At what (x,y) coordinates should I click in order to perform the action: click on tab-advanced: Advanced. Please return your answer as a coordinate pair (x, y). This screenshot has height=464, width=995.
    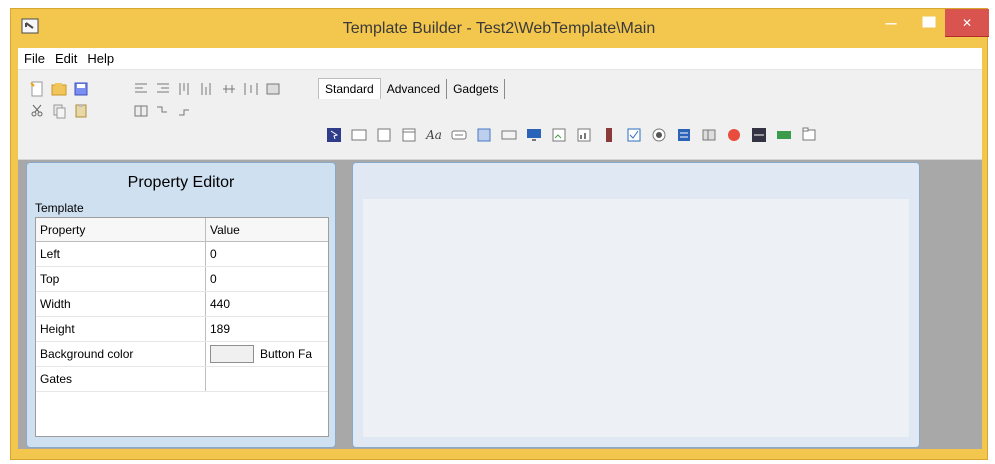
    Looking at the image, I should click on (414, 88).